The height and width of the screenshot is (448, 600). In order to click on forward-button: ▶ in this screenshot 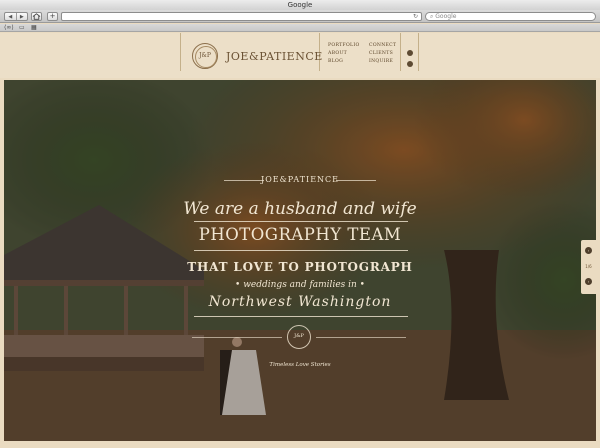, I will do `click(21, 16)`.